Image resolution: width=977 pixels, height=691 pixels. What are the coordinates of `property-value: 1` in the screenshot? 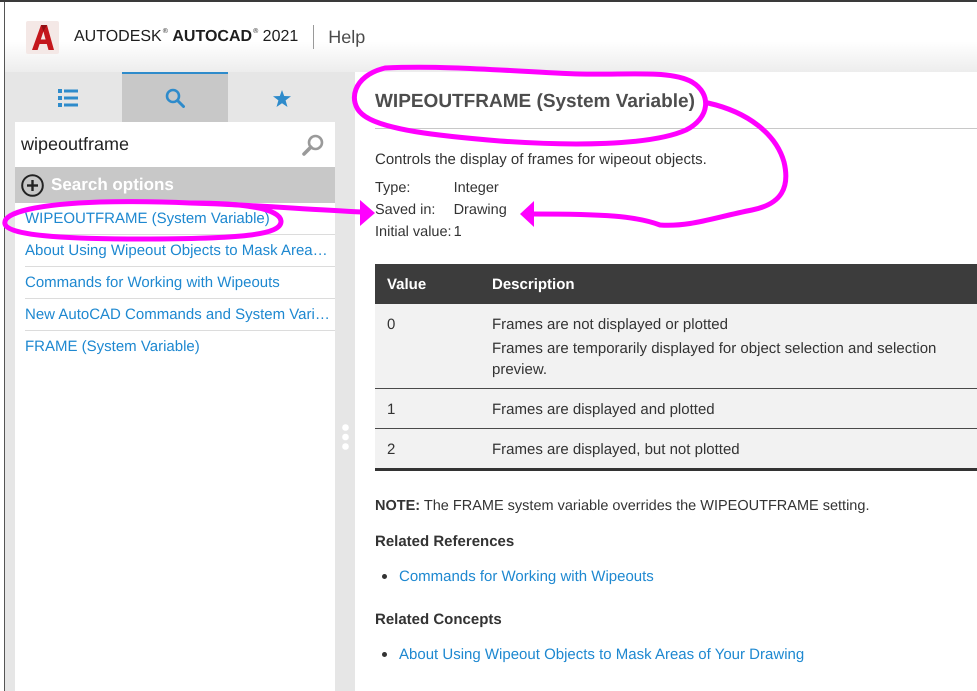 It's located at (458, 232).